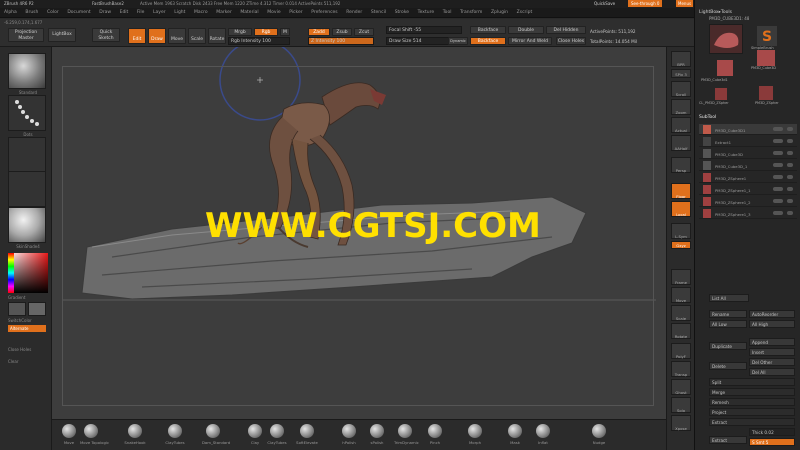 The image size is (800, 450). I want to click on subtool-row-5: PM3D_ZSphere1_1, so click(748, 189).